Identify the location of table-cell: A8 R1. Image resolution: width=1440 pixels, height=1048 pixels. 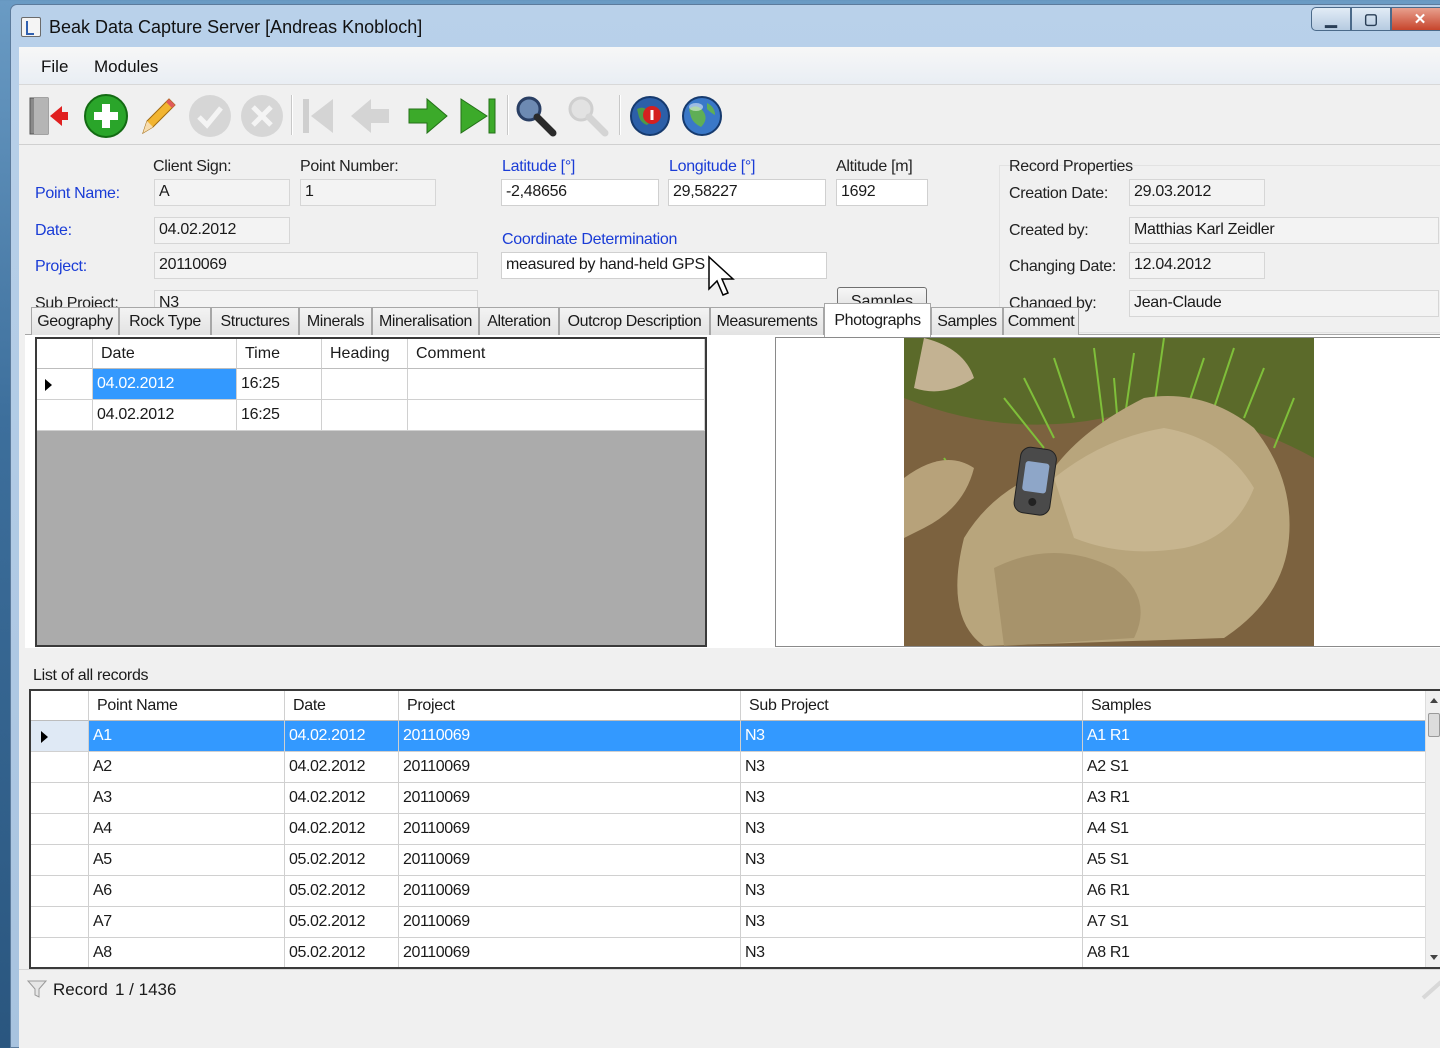
(1255, 952).